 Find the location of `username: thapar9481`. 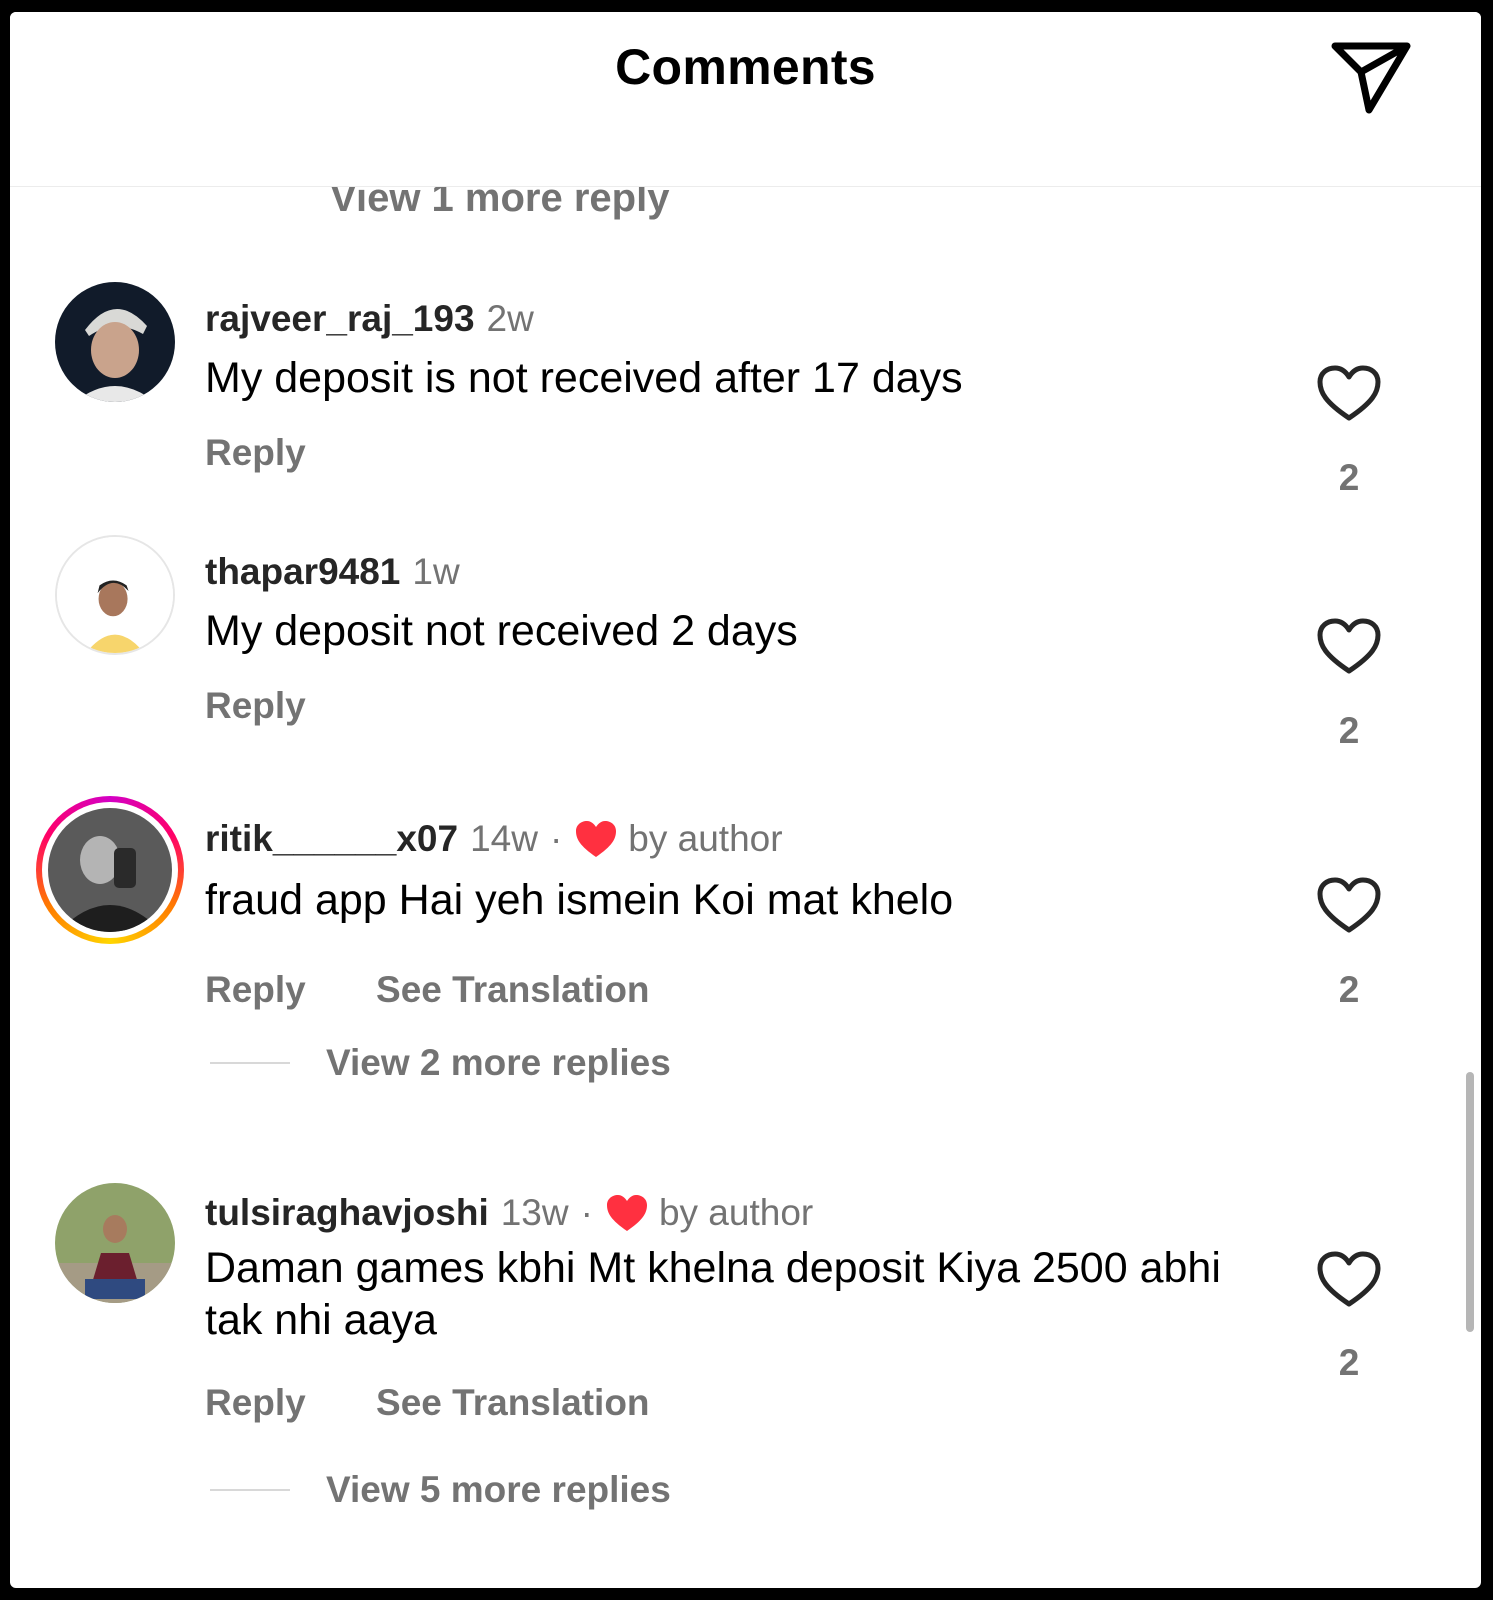

username: thapar9481 is located at coordinates (302, 572).